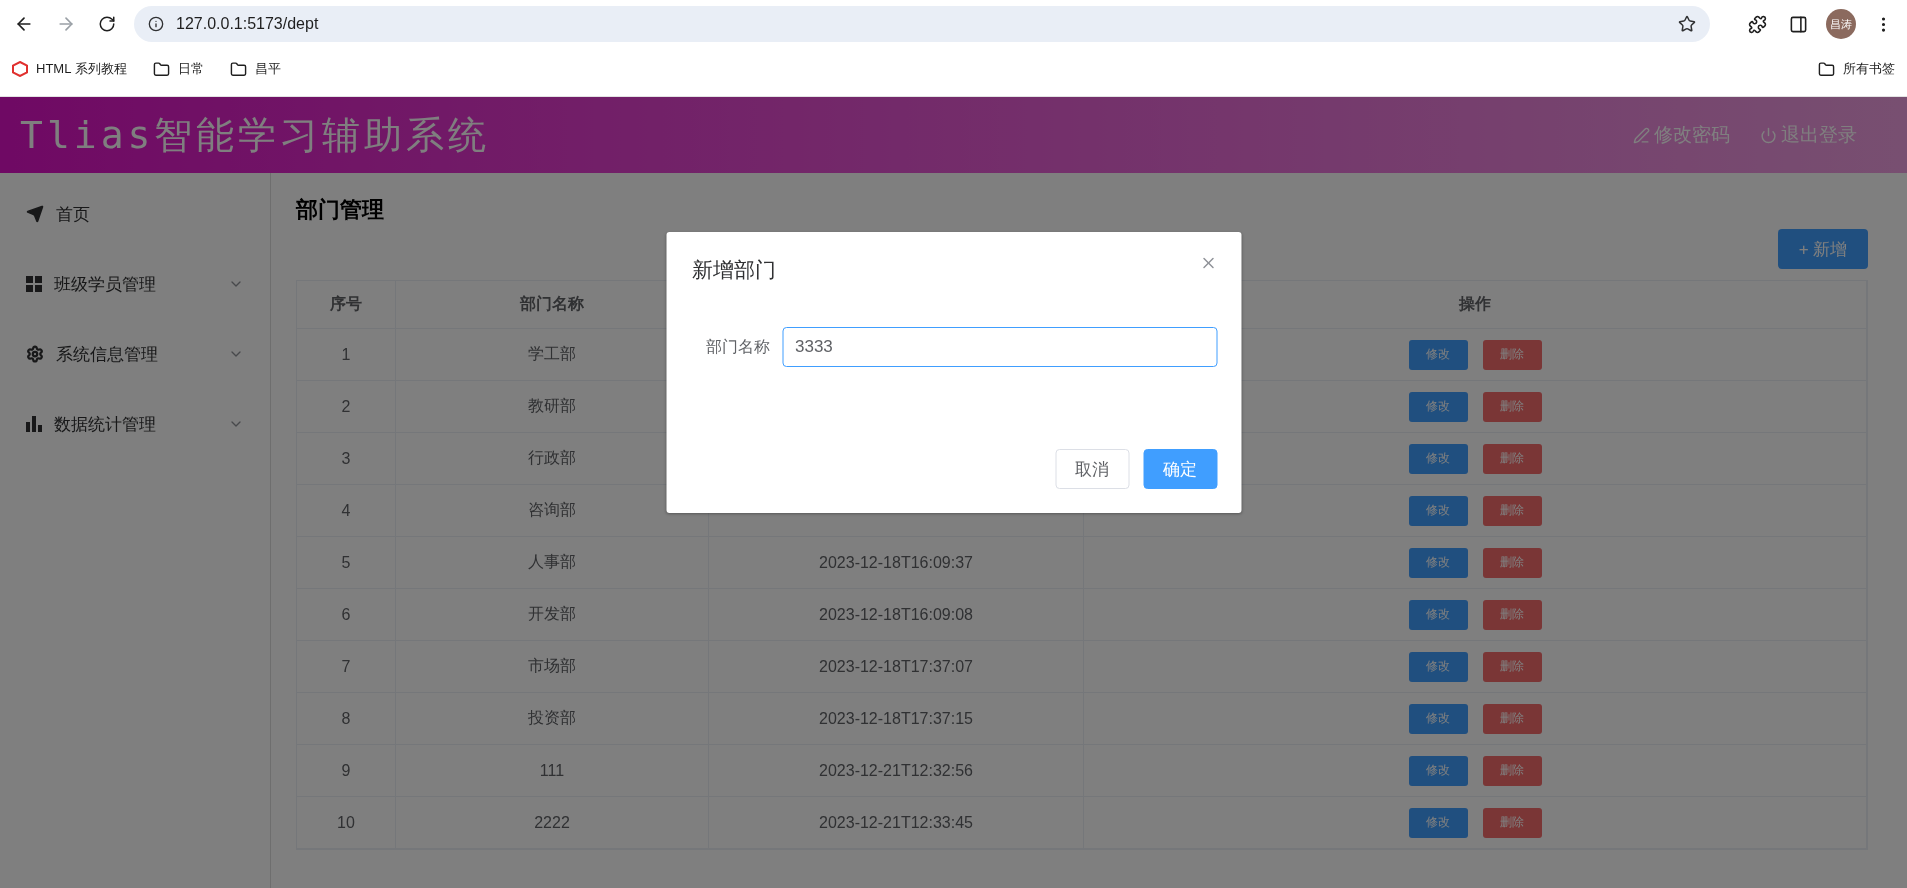 The width and height of the screenshot is (1907, 888). I want to click on table-cell: 2023-12-21T12:33:45, so click(896, 823).